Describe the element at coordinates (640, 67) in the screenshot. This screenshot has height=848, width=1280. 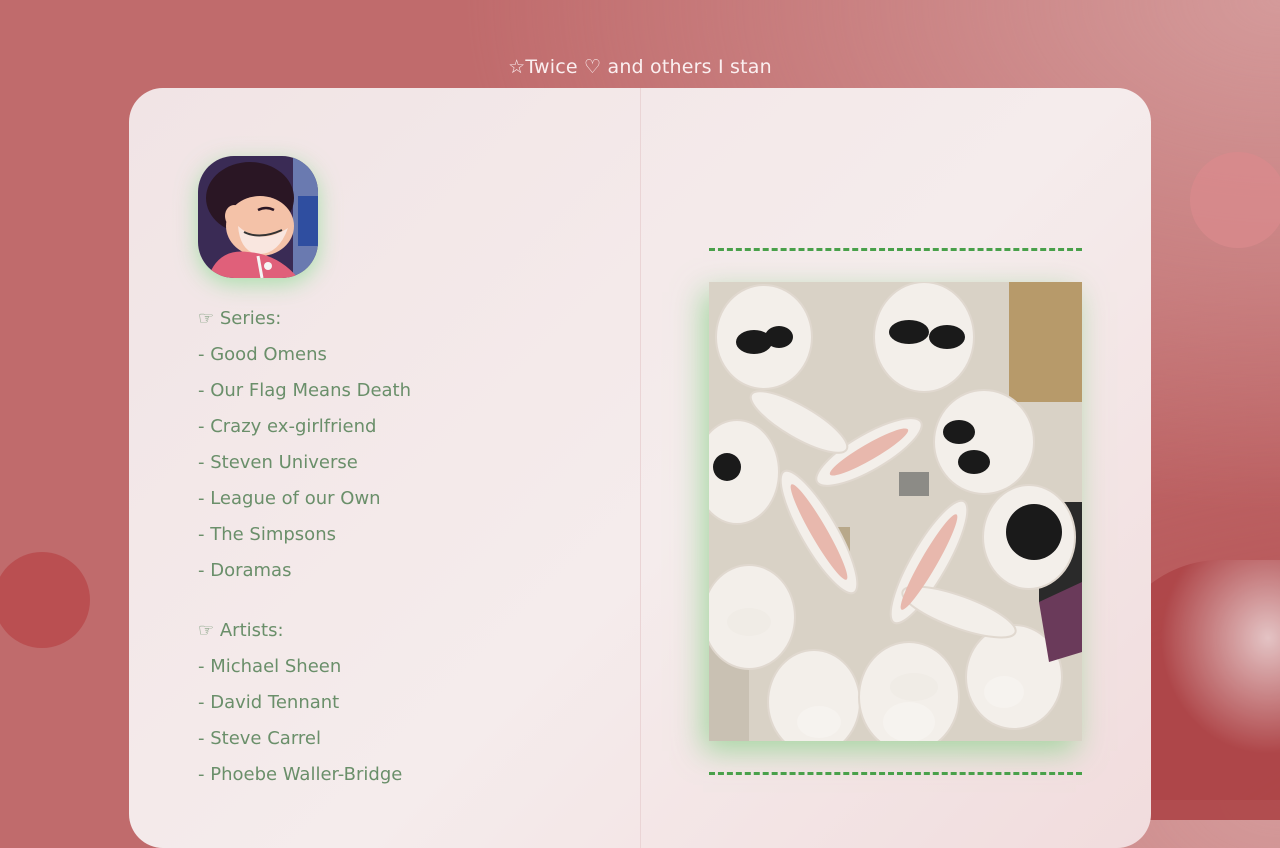
I see `page-title: ☆Twice ♡ and others I stan` at that location.